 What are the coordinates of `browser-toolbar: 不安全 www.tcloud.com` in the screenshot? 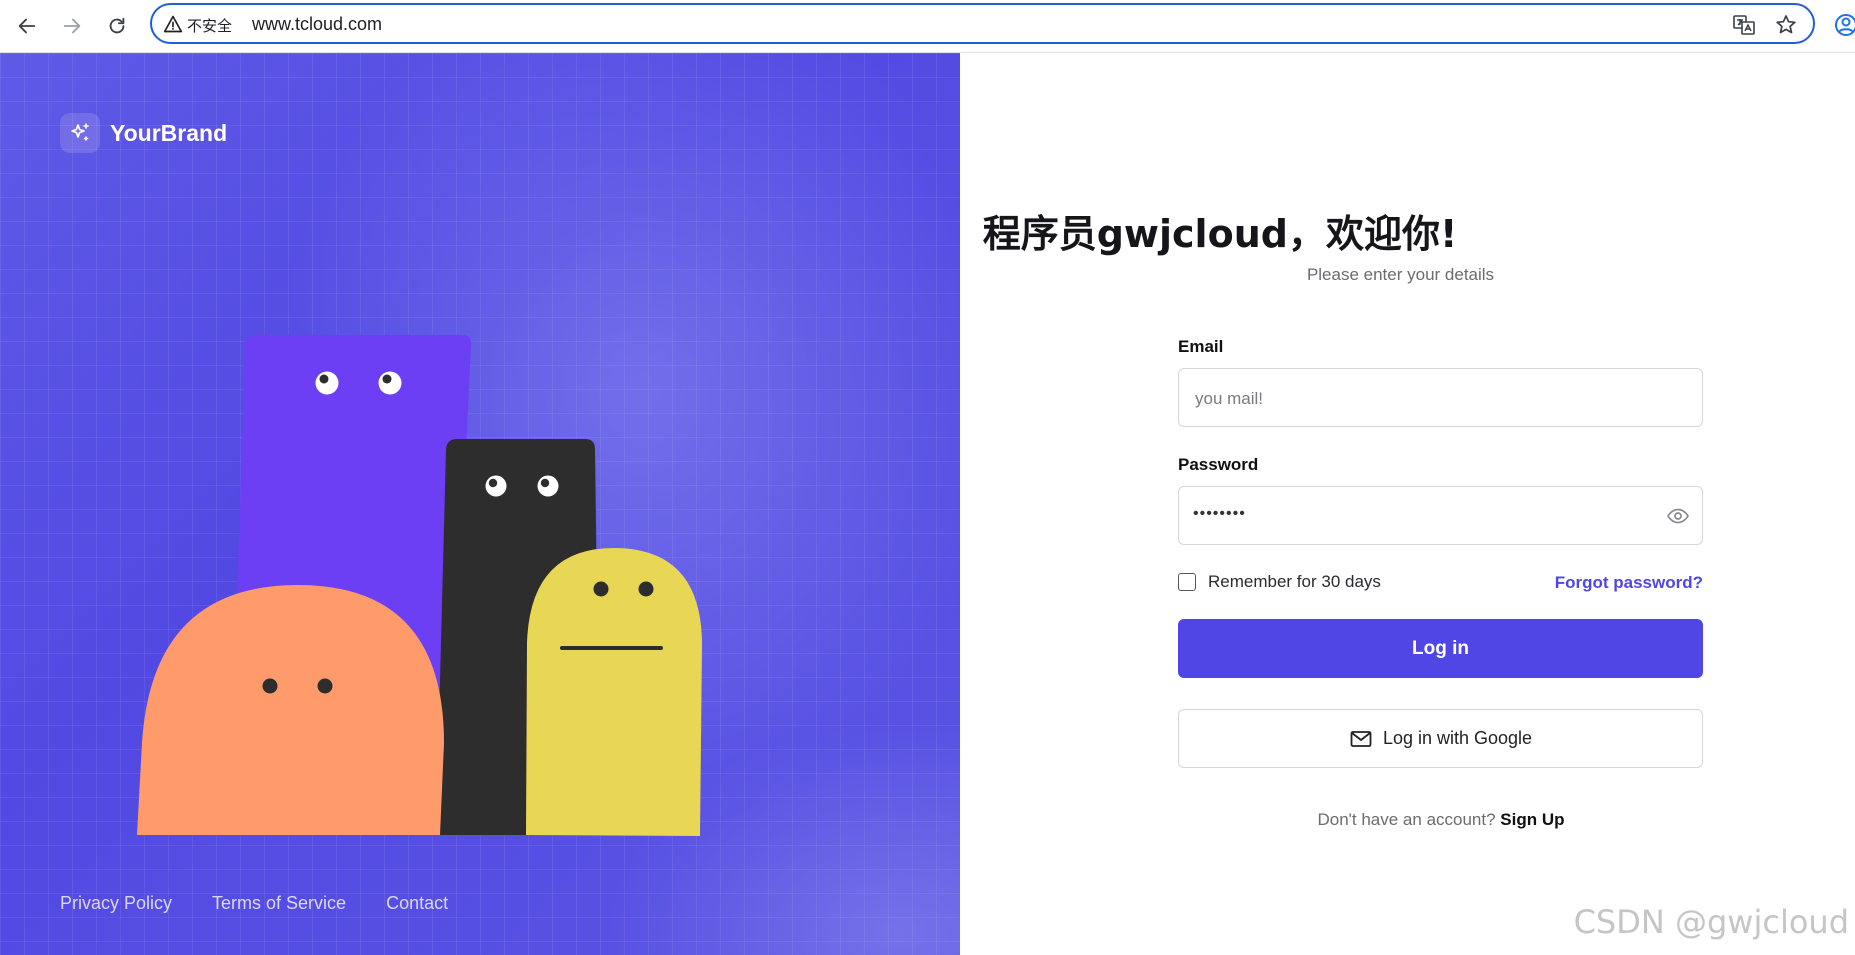 It's located at (927, 26).